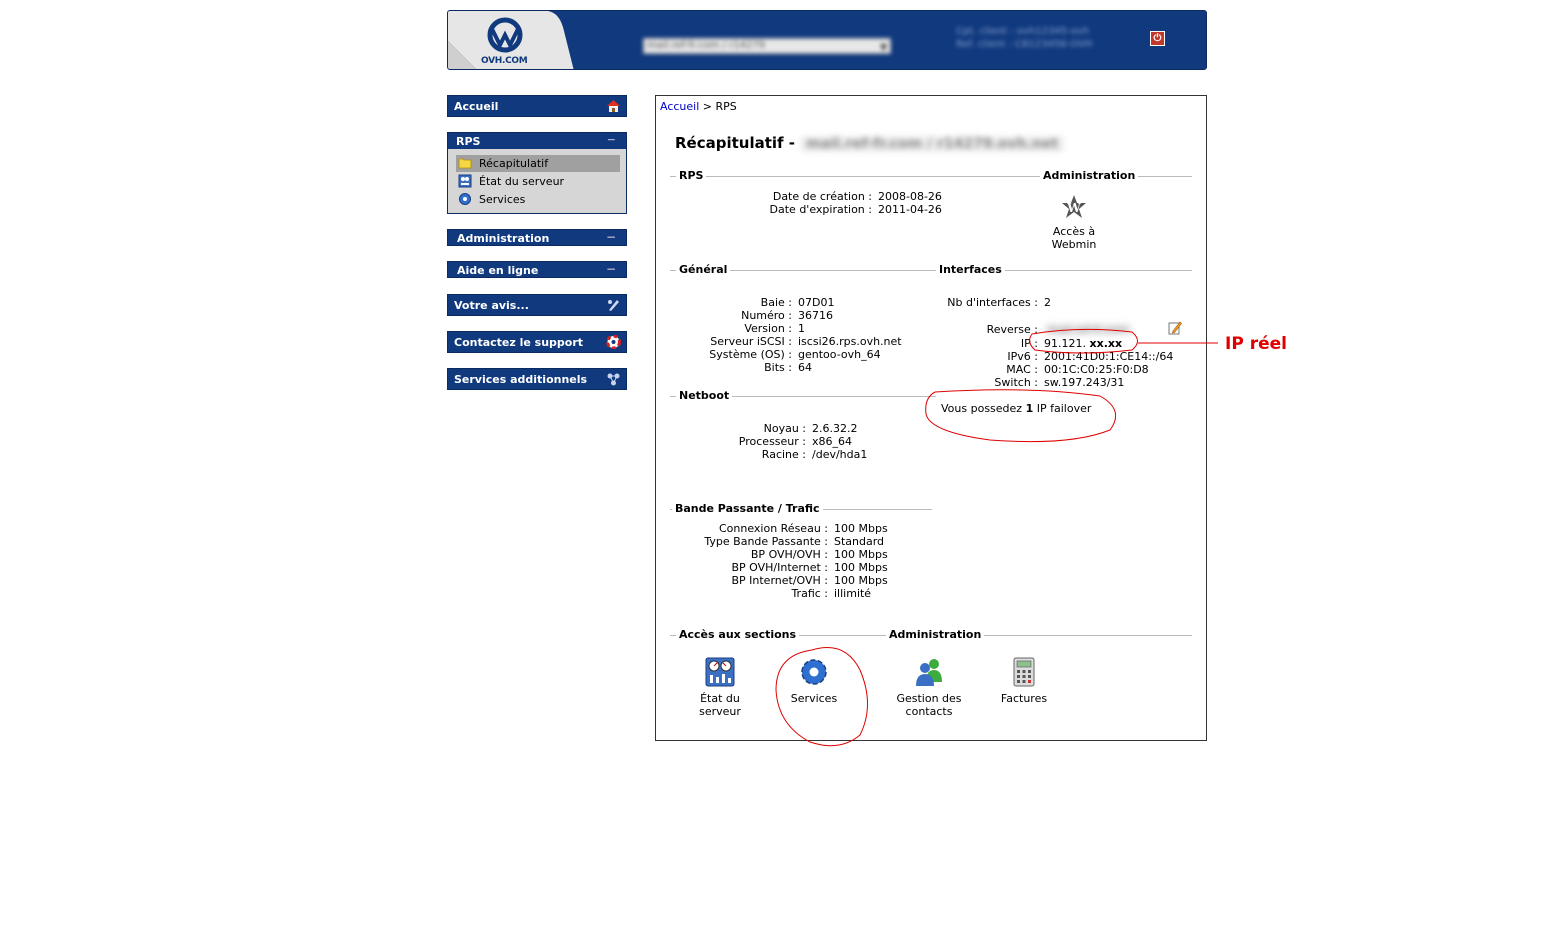 Image resolution: width=1565 pixels, height=926 pixels. What do you see at coordinates (814, 680) in the screenshot?
I see `tile-services: Services` at bounding box center [814, 680].